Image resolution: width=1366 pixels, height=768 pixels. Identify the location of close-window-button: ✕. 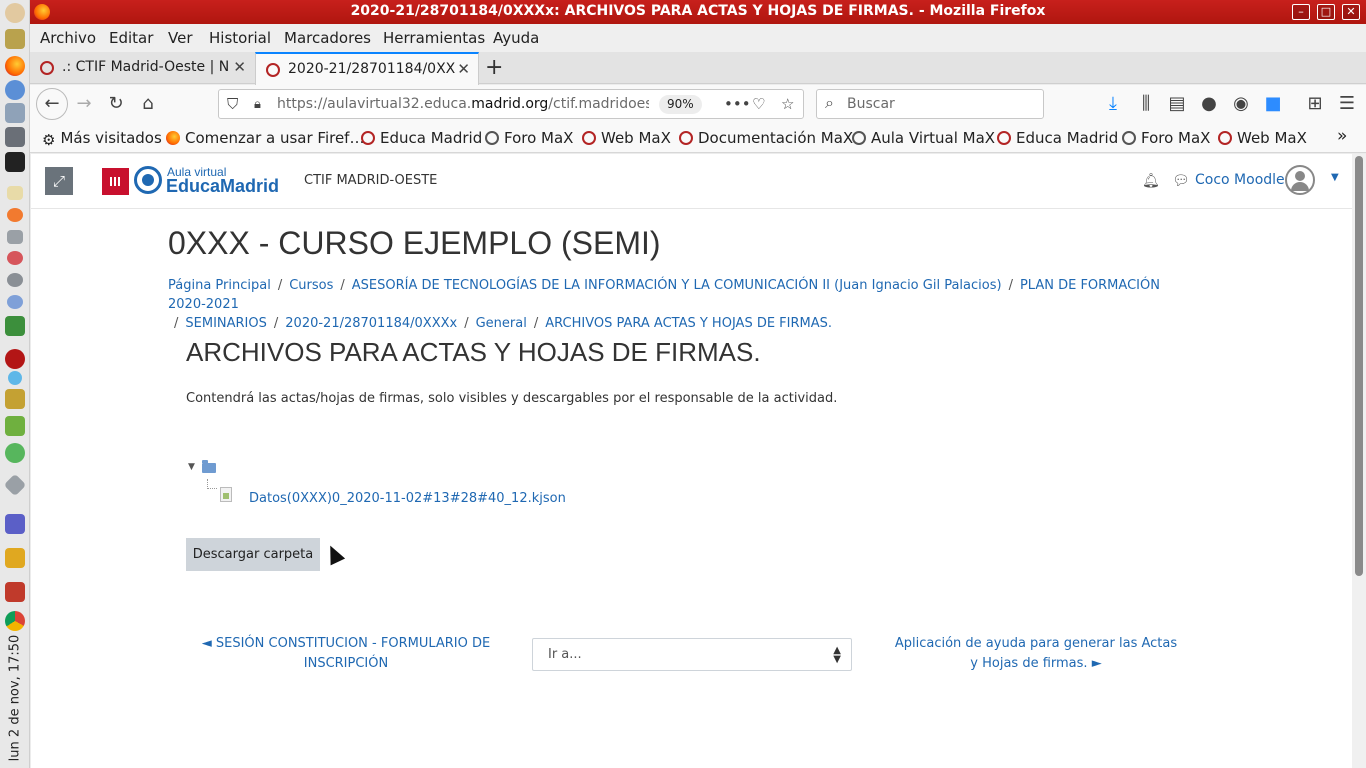
(1351, 12).